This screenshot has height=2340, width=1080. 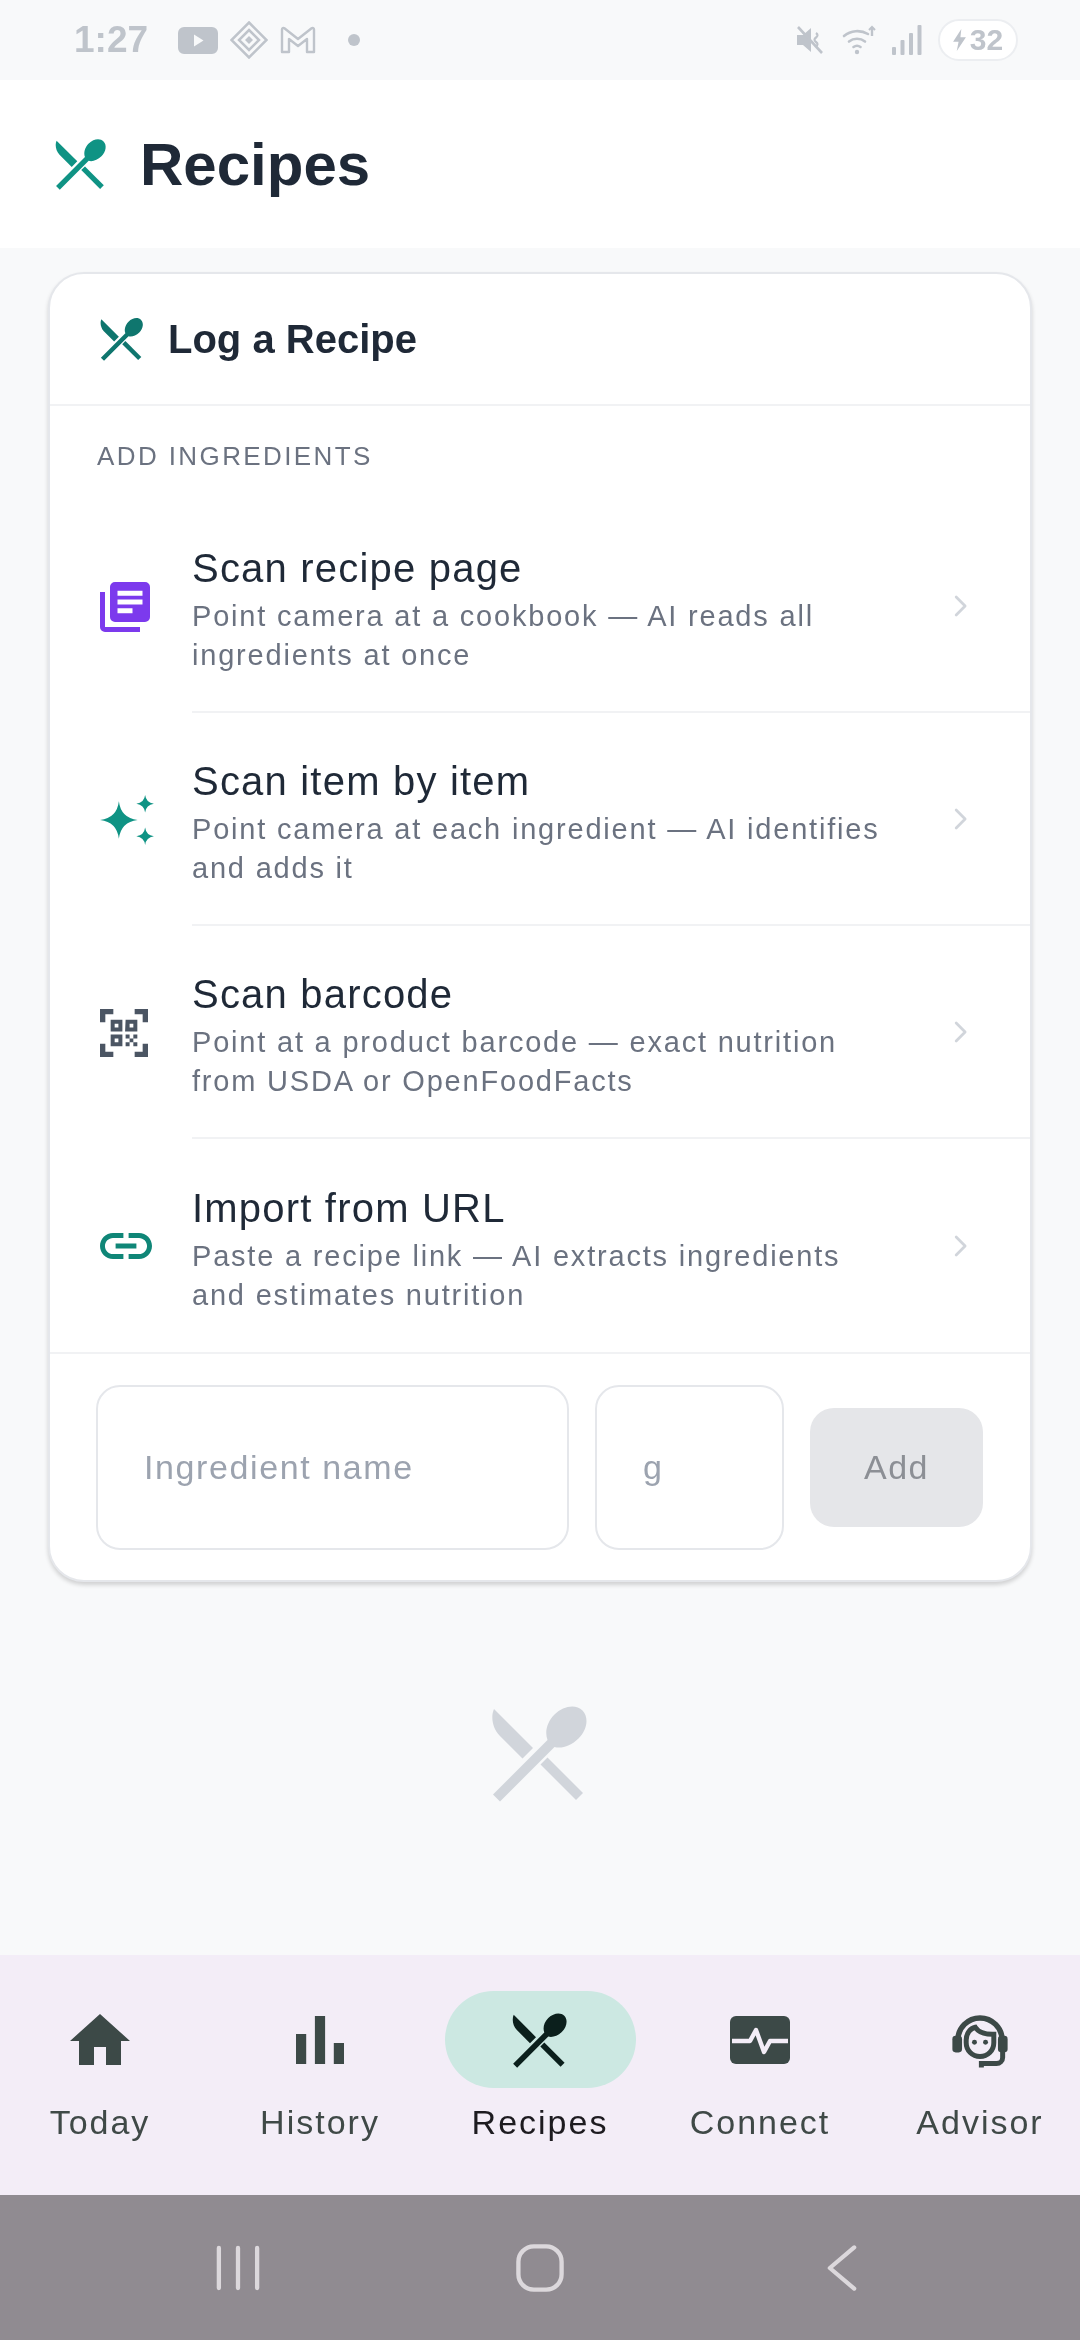 What do you see at coordinates (100, 2075) in the screenshot?
I see `nav-tab: Today` at bounding box center [100, 2075].